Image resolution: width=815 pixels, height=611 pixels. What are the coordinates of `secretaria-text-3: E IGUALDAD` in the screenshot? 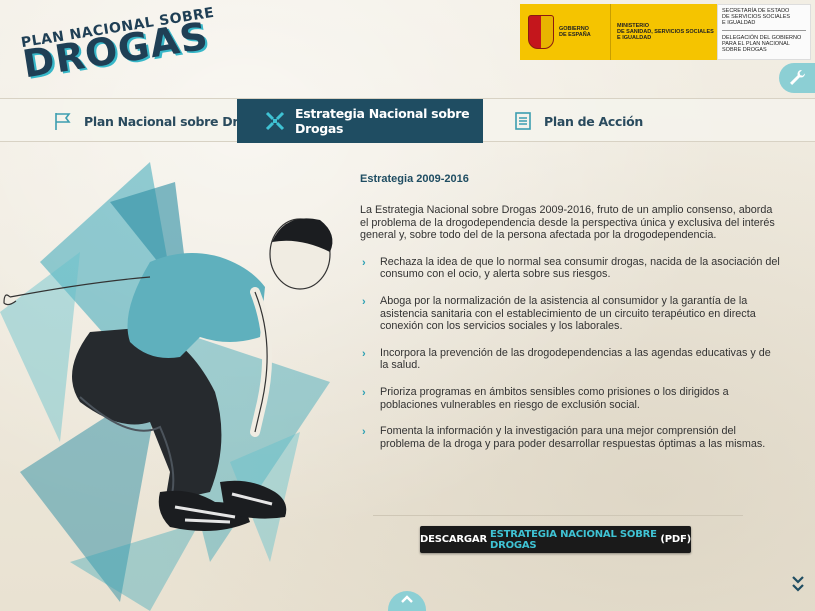 It's located at (739, 23).